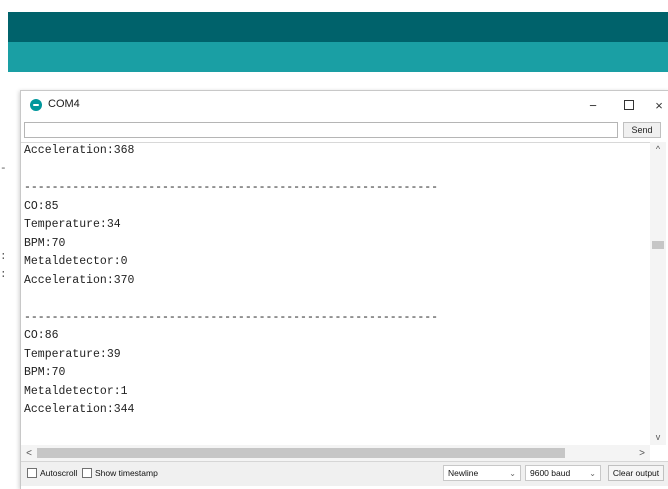  I want to click on send-row: Send, so click(344, 131).